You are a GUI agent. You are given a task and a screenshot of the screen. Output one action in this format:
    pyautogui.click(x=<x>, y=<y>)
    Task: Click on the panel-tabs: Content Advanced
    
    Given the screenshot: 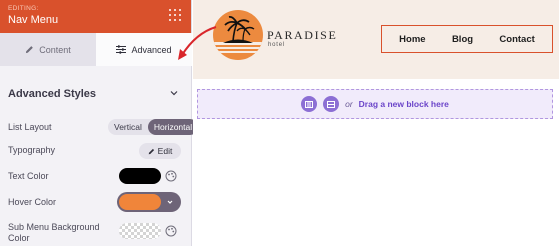 What is the action you would take?
    pyautogui.click(x=96, y=49)
    